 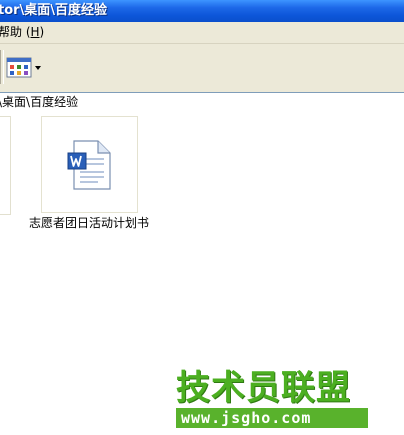 What do you see at coordinates (263, 388) in the screenshot?
I see `watermark-logo-text: 技术员联盟` at bounding box center [263, 388].